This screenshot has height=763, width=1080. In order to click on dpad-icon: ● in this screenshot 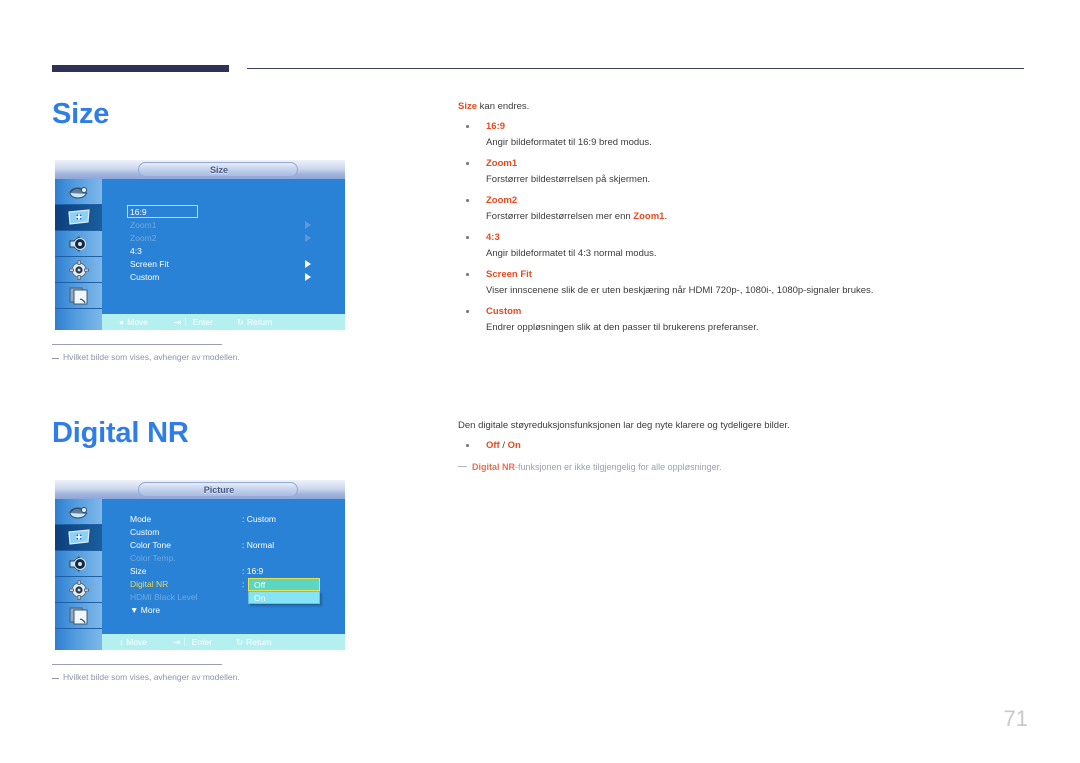, I will do `click(122, 322)`.